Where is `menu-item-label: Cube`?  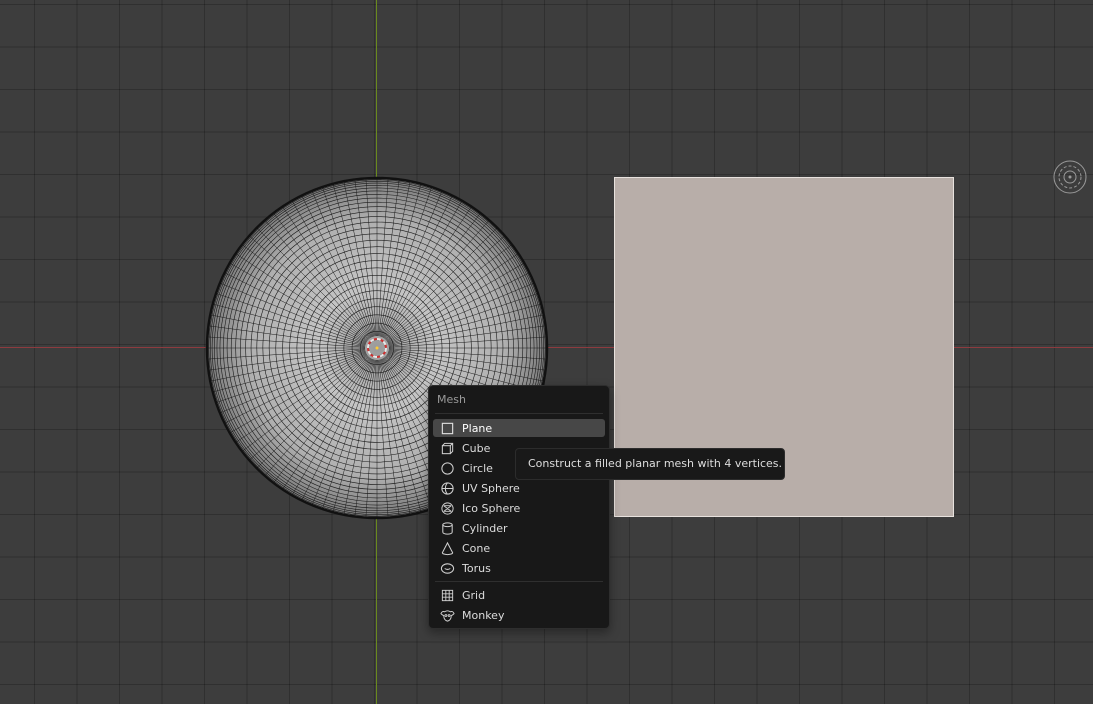 menu-item-label: Cube is located at coordinates (476, 448).